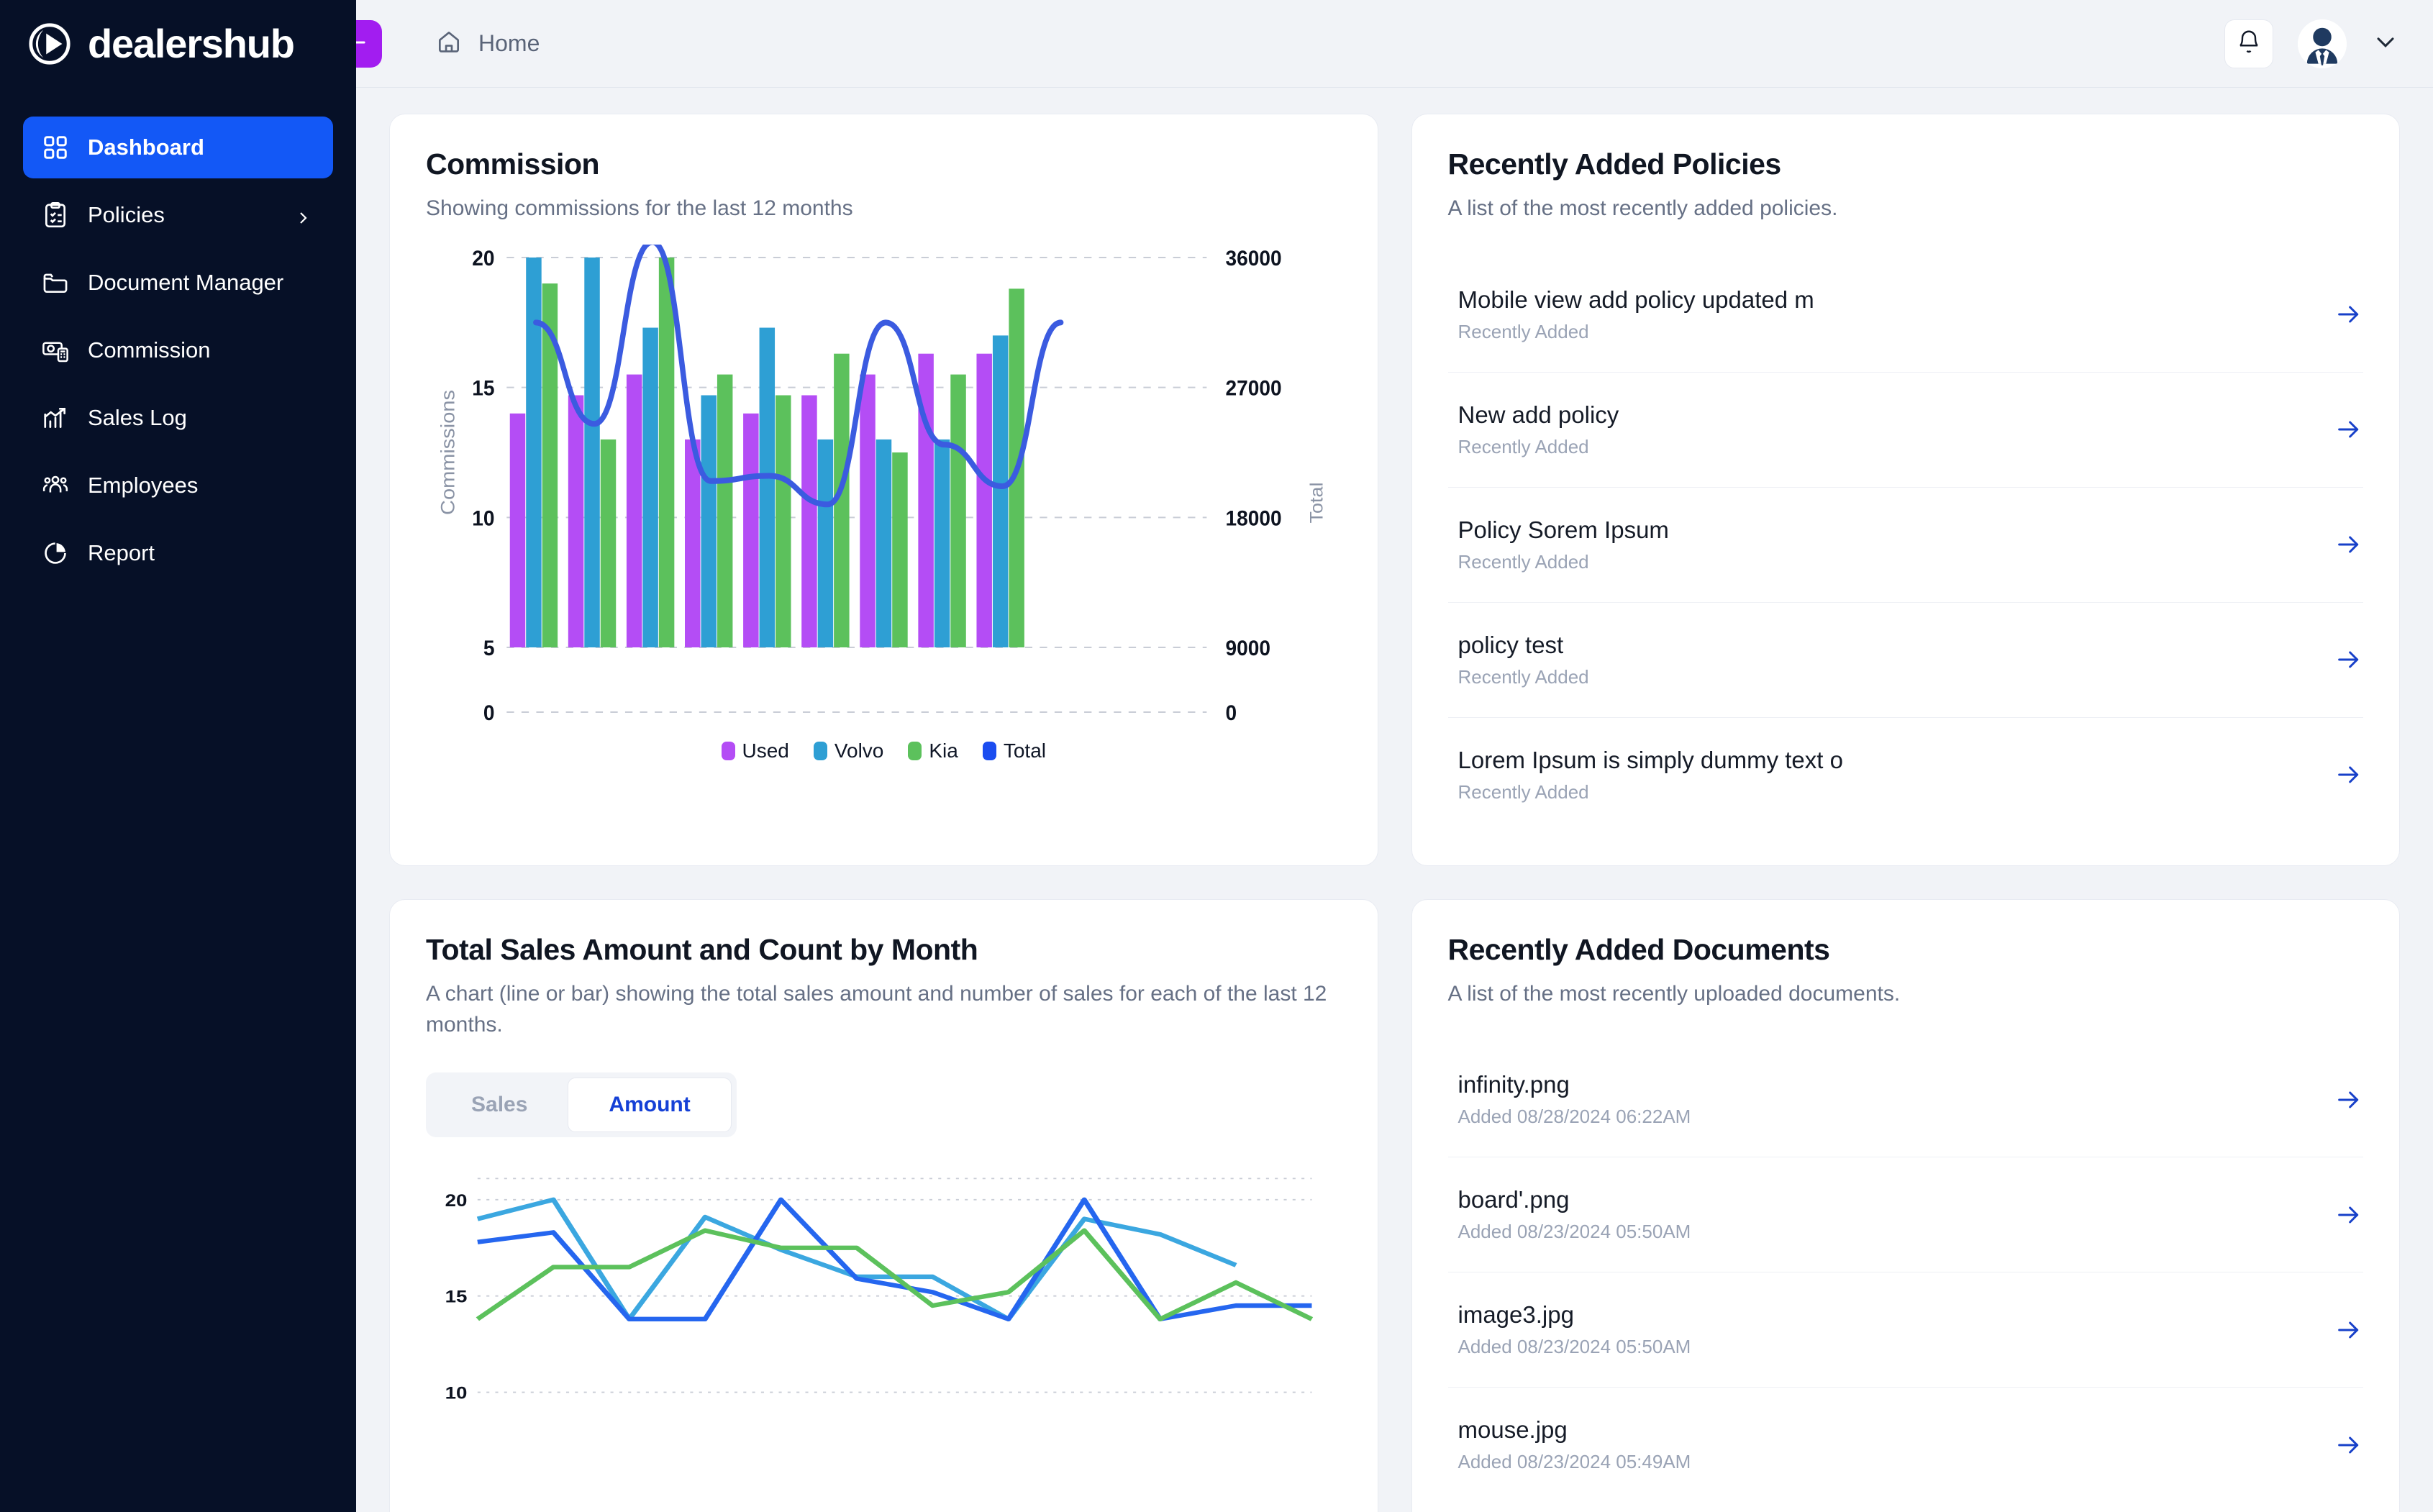  I want to click on svg-text: 27000, so click(1254, 388).